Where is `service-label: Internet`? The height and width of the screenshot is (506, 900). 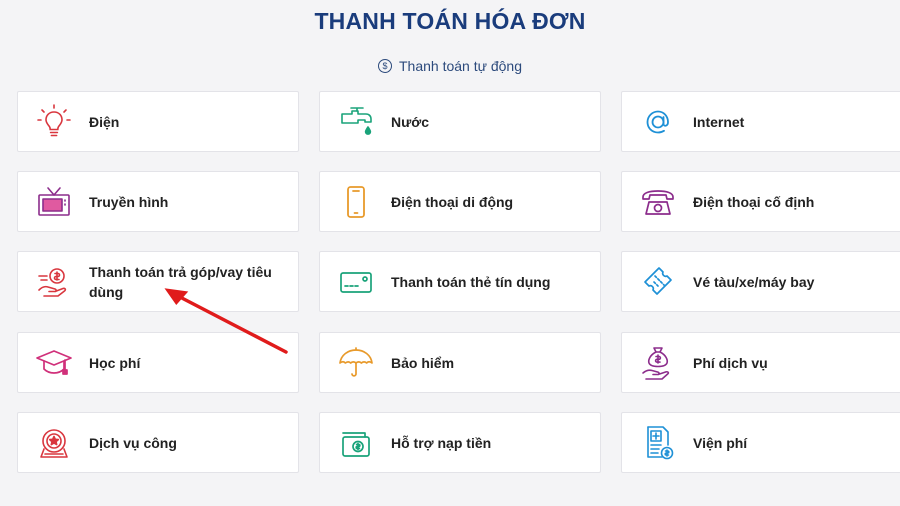
service-label: Internet is located at coordinates (719, 121).